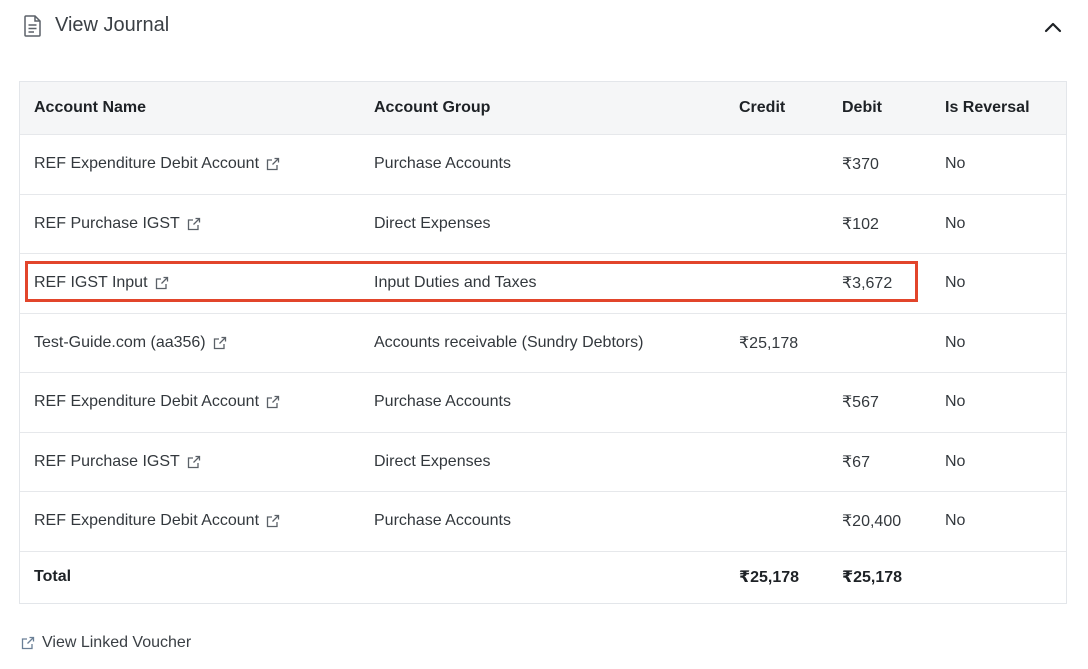  Describe the element at coordinates (544, 27) in the screenshot. I see `journal-header: View Journal` at that location.